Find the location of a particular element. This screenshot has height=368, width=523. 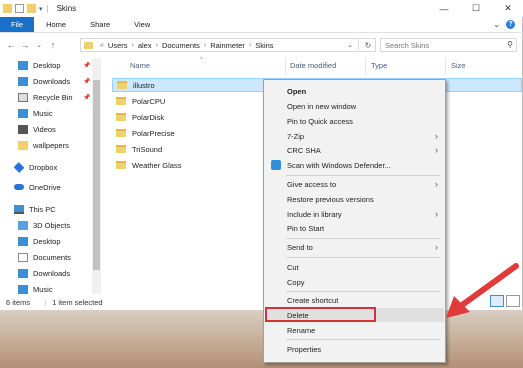

back-icon: ← is located at coordinates (11, 45).